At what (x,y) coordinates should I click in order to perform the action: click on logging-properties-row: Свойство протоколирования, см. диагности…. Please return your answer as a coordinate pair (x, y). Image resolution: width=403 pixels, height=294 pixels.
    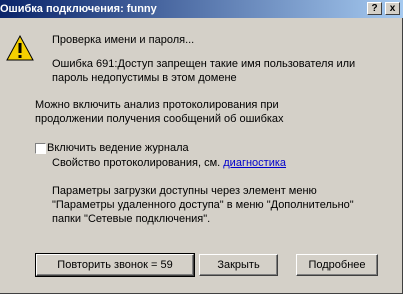
    Looking at the image, I should click on (169, 163).